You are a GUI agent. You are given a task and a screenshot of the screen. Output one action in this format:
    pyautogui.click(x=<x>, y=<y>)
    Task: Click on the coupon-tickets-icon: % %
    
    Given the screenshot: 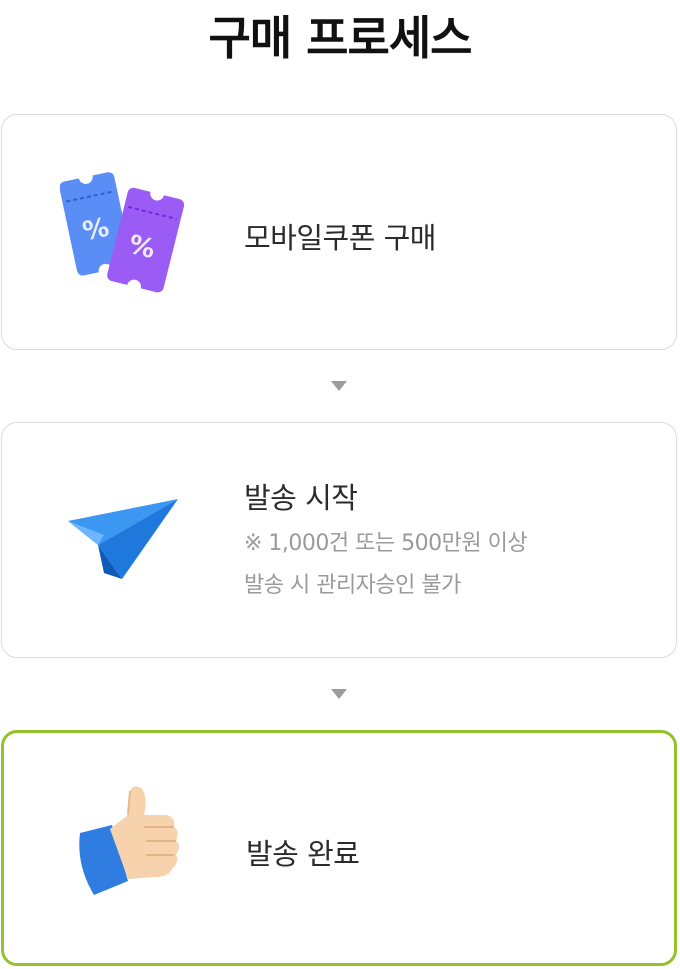 What is the action you would take?
    pyautogui.click(x=124, y=230)
    